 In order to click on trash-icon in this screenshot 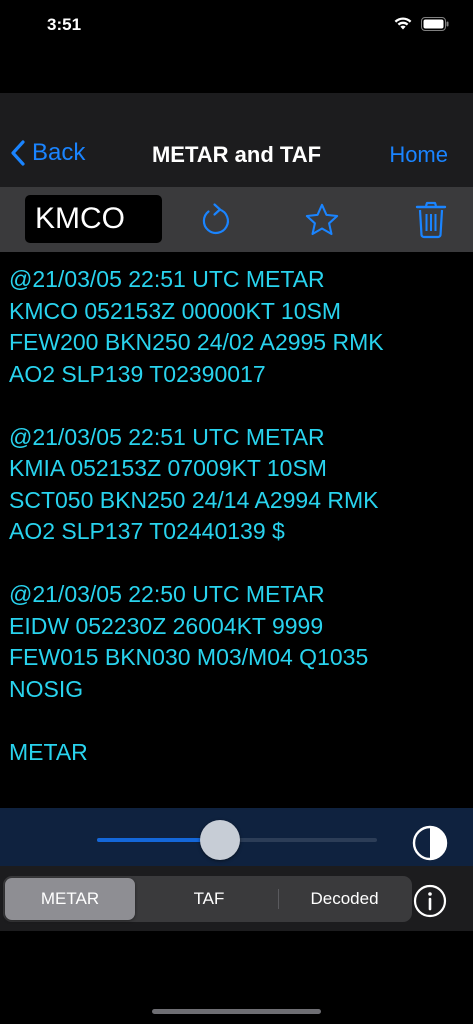, I will do `click(431, 220)`.